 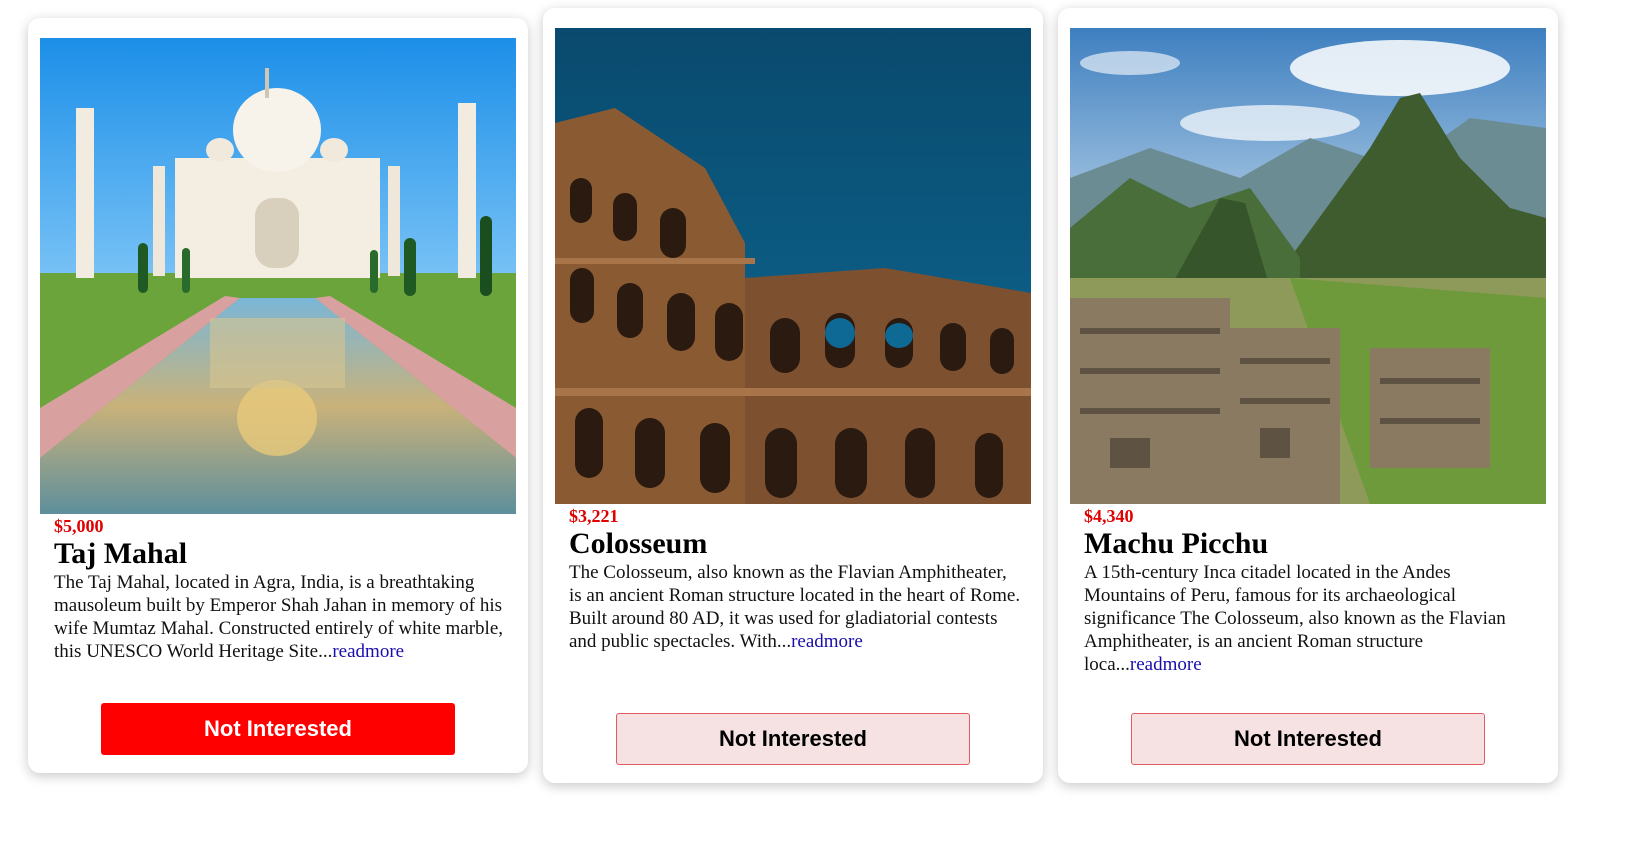 What do you see at coordinates (594, 516) in the screenshot?
I see `price: $3,221` at bounding box center [594, 516].